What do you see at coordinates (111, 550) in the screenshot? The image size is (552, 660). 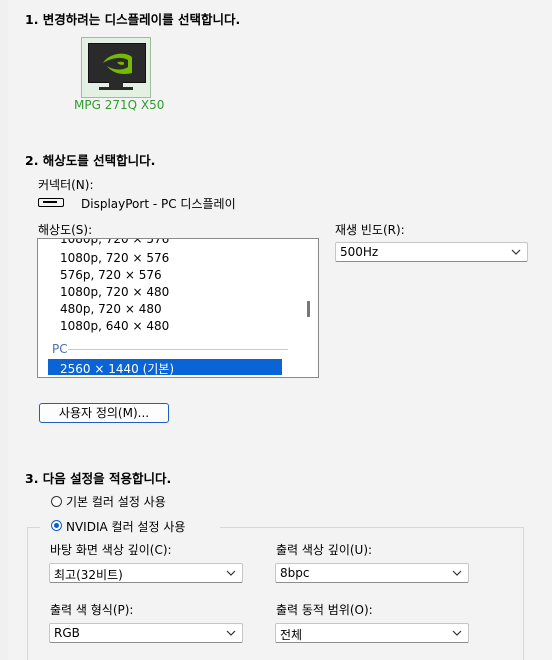 I see `desktop-depth-label: 바탕 화면 색상 깊이(C):` at bounding box center [111, 550].